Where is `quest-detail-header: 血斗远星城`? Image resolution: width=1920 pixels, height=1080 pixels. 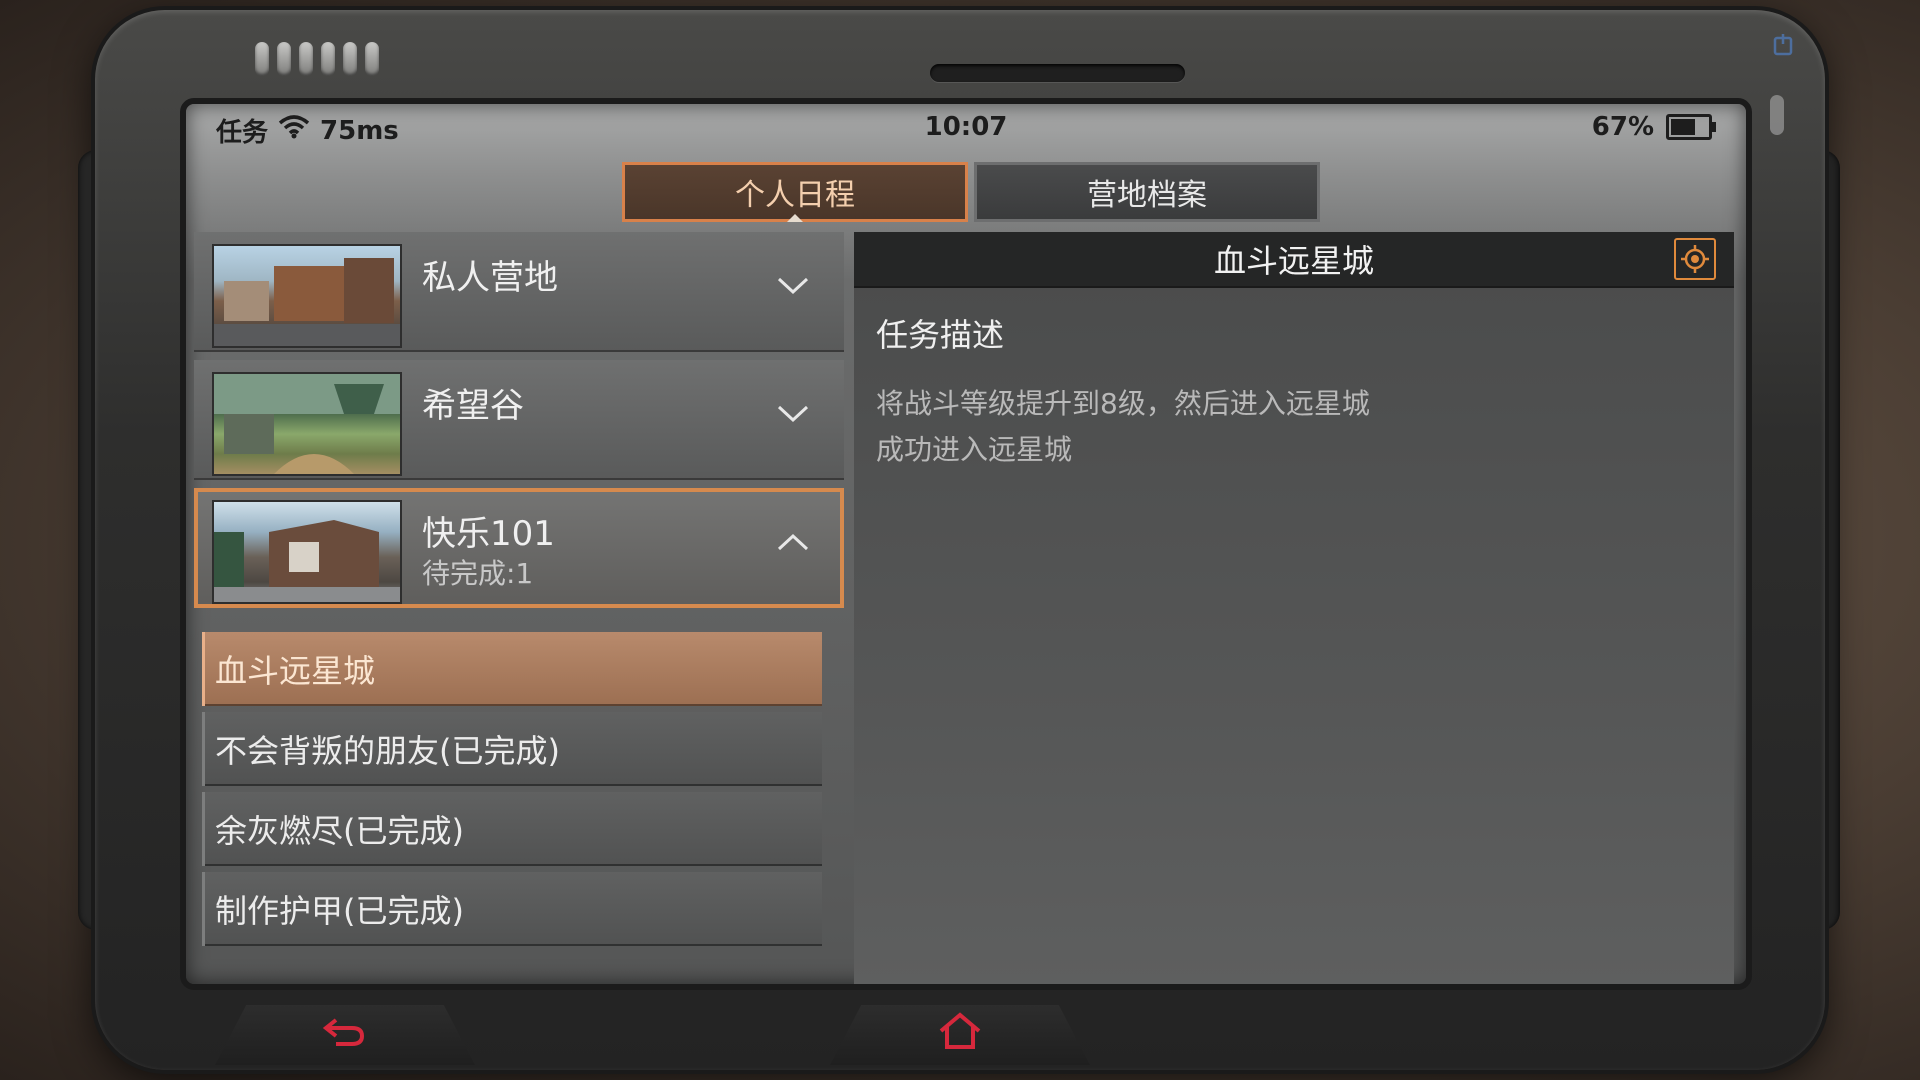 quest-detail-header: 血斗远星城 is located at coordinates (1294, 260).